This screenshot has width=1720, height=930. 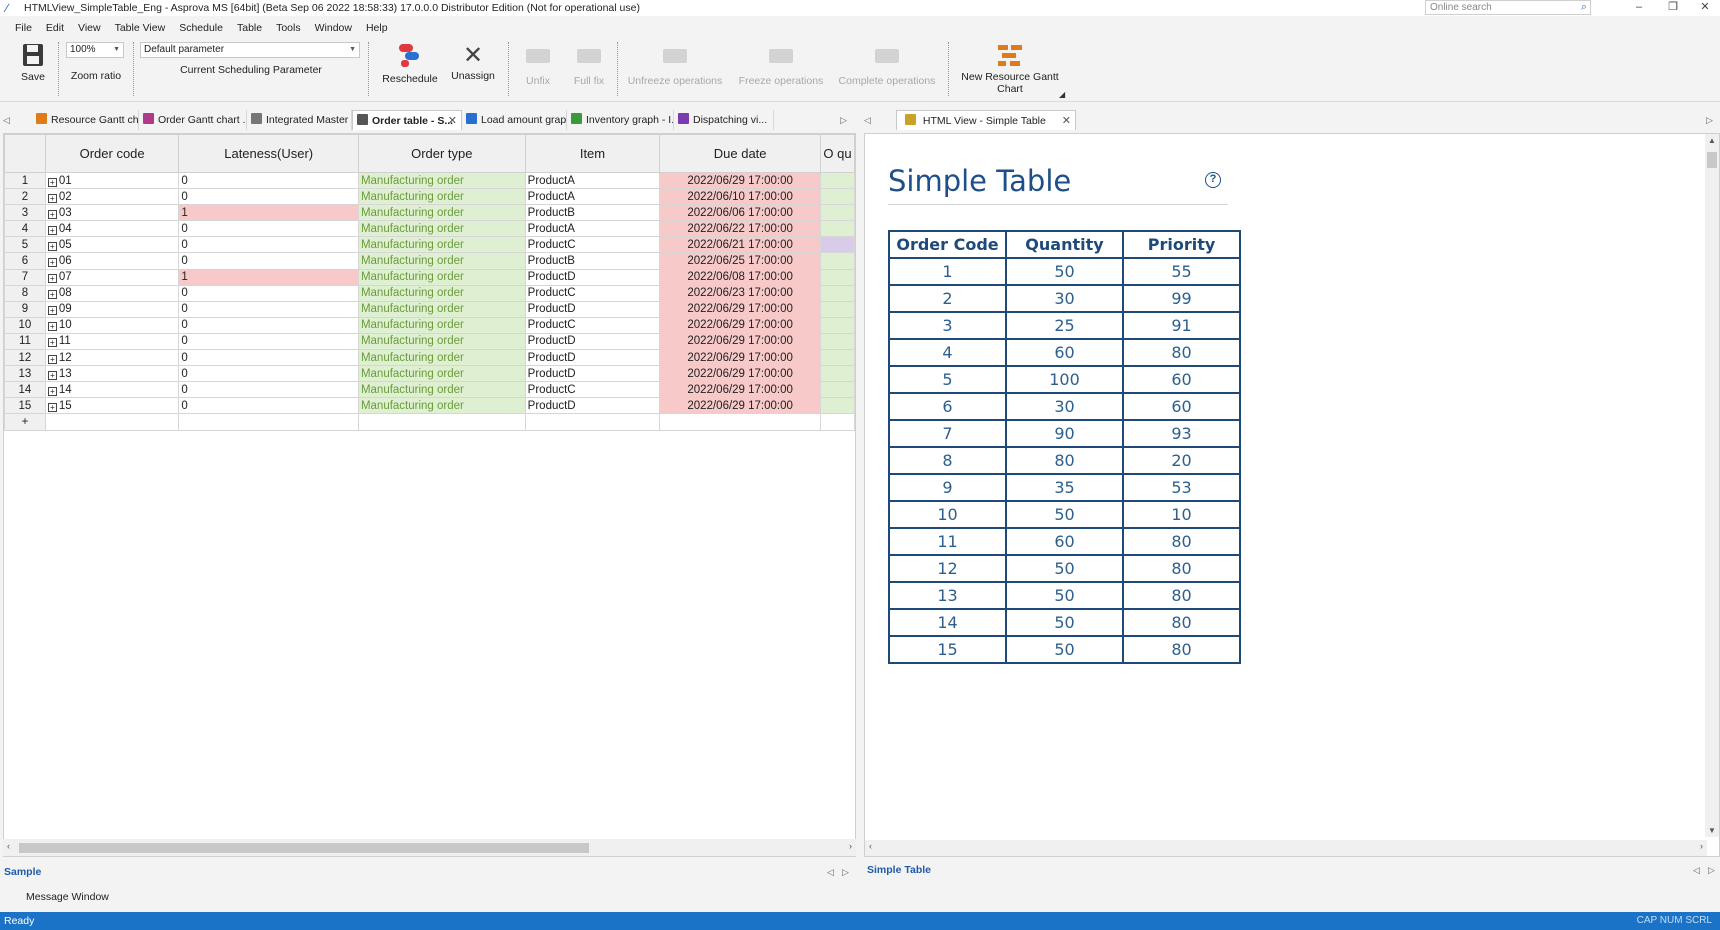 What do you see at coordinates (112, 277) in the screenshot?
I see `order-code-cell: +07` at bounding box center [112, 277].